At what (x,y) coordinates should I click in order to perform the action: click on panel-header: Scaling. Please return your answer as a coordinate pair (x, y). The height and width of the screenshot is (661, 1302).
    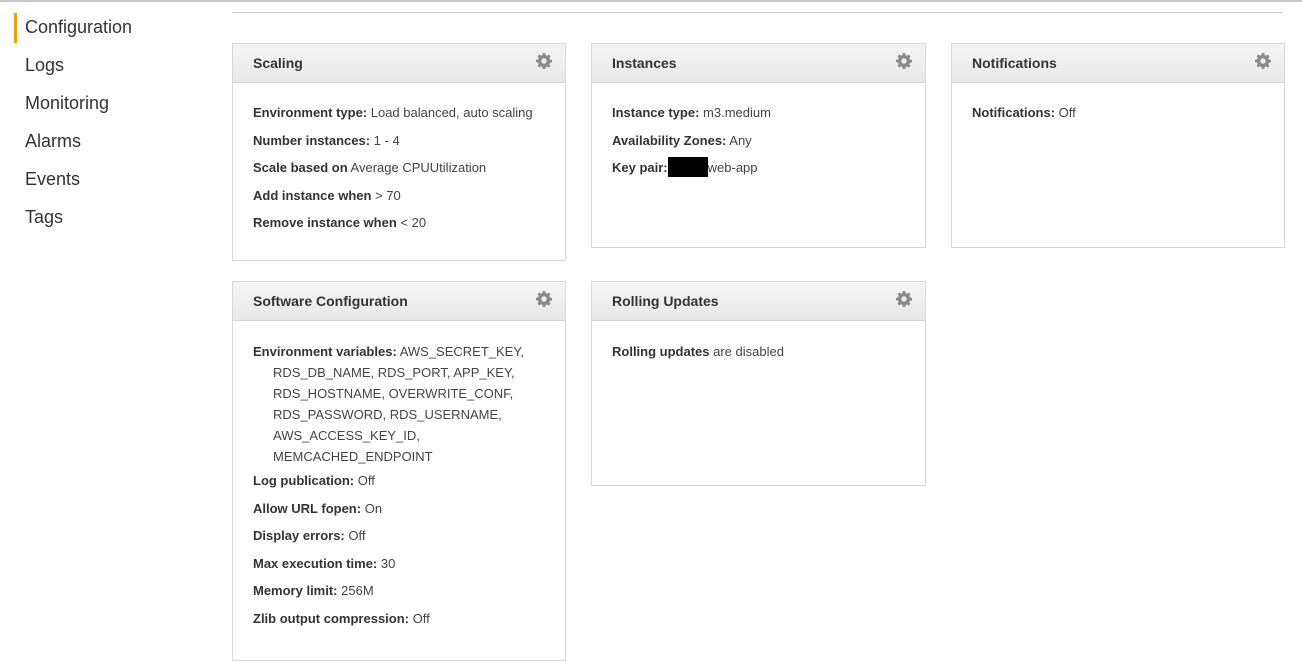
    Looking at the image, I should click on (399, 63).